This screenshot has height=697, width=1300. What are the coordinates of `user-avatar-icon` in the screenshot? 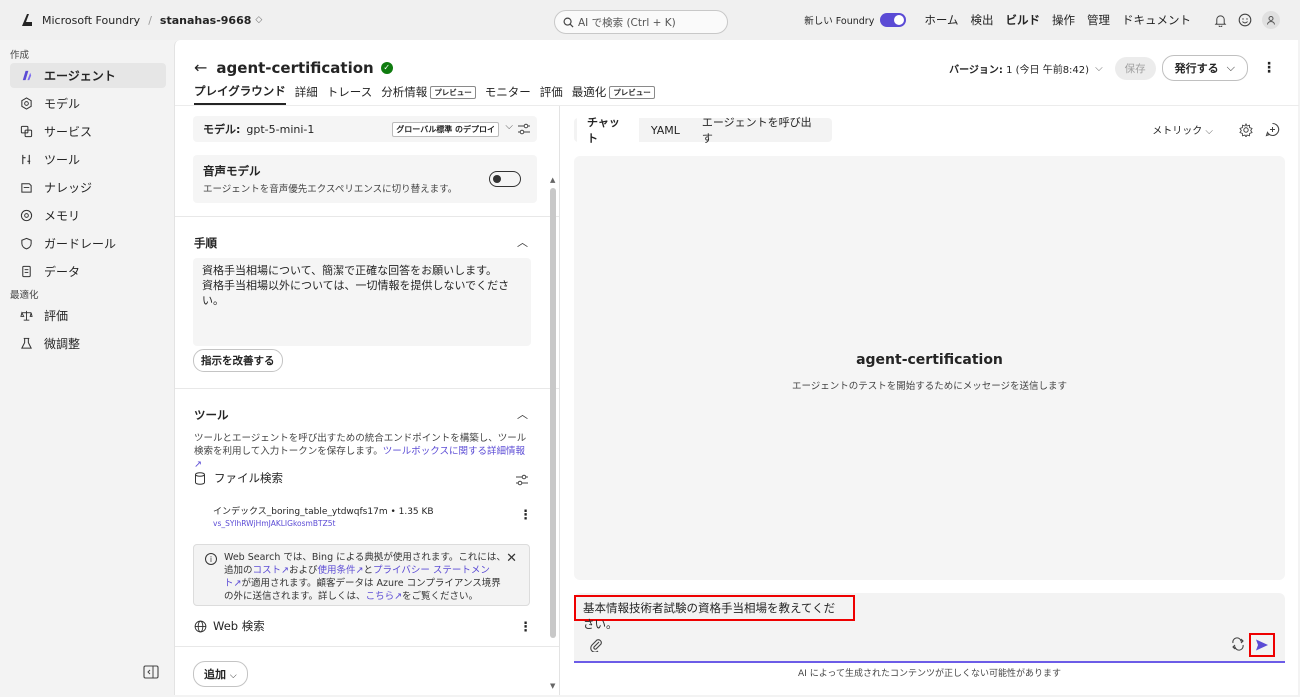 It's located at (1271, 20).